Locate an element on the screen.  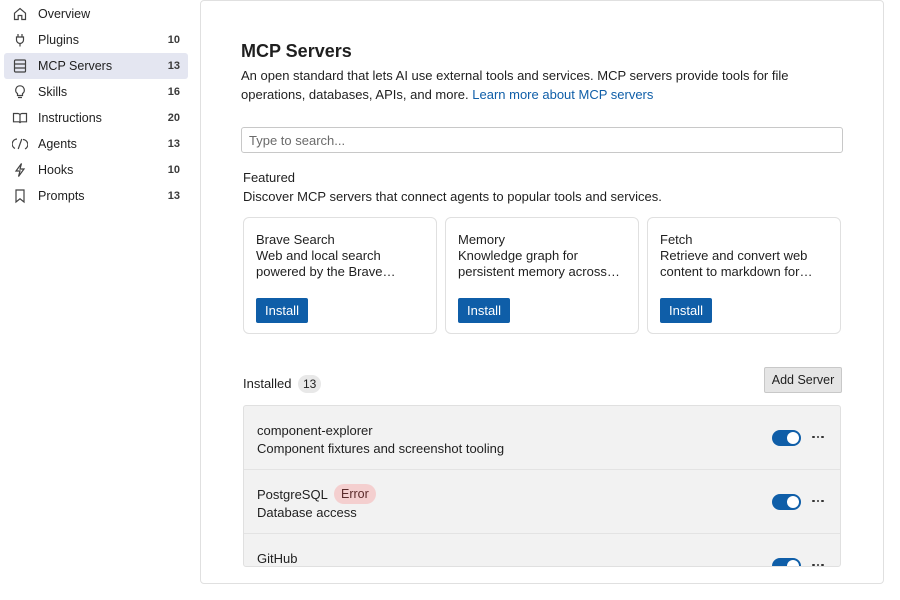
server-name: GitHub is located at coordinates (277, 558).